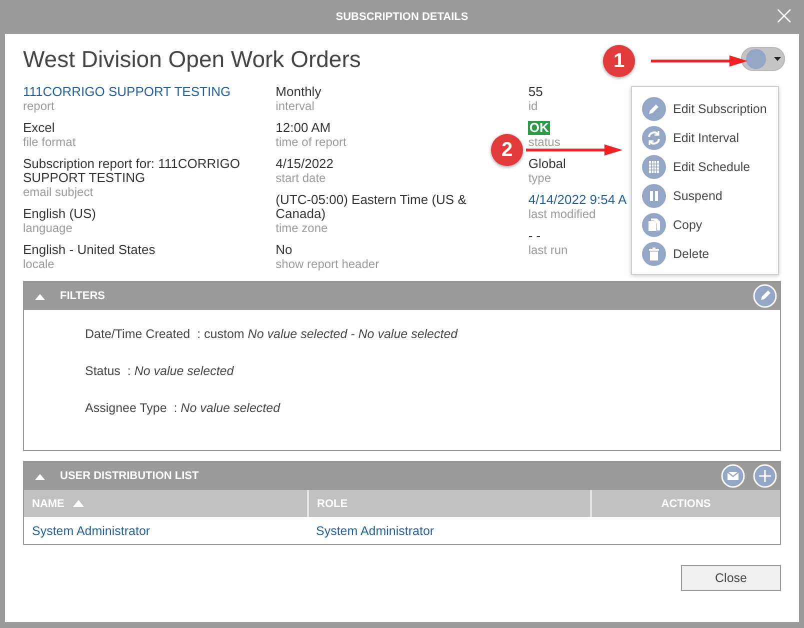 The image size is (804, 628). Describe the element at coordinates (402, 17) in the screenshot. I see `dialog-title: SUBSCRIPTION DETAILS` at that location.